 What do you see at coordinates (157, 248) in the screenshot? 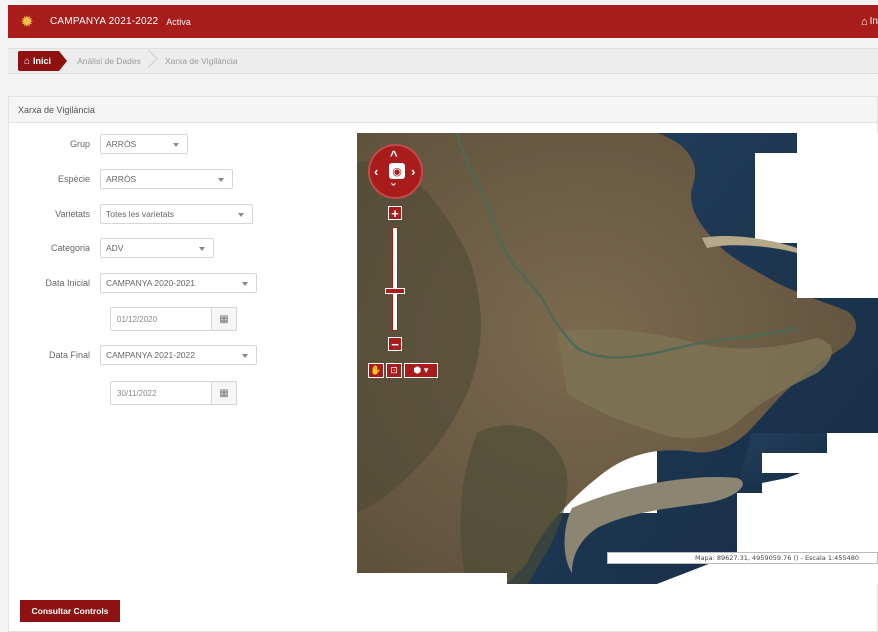
I see `categoria-select: ADV` at bounding box center [157, 248].